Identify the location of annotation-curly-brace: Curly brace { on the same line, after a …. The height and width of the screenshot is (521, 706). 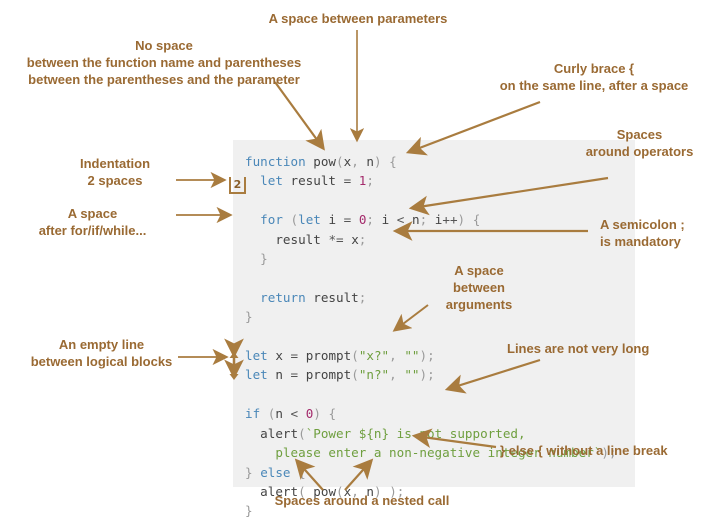
(594, 77).